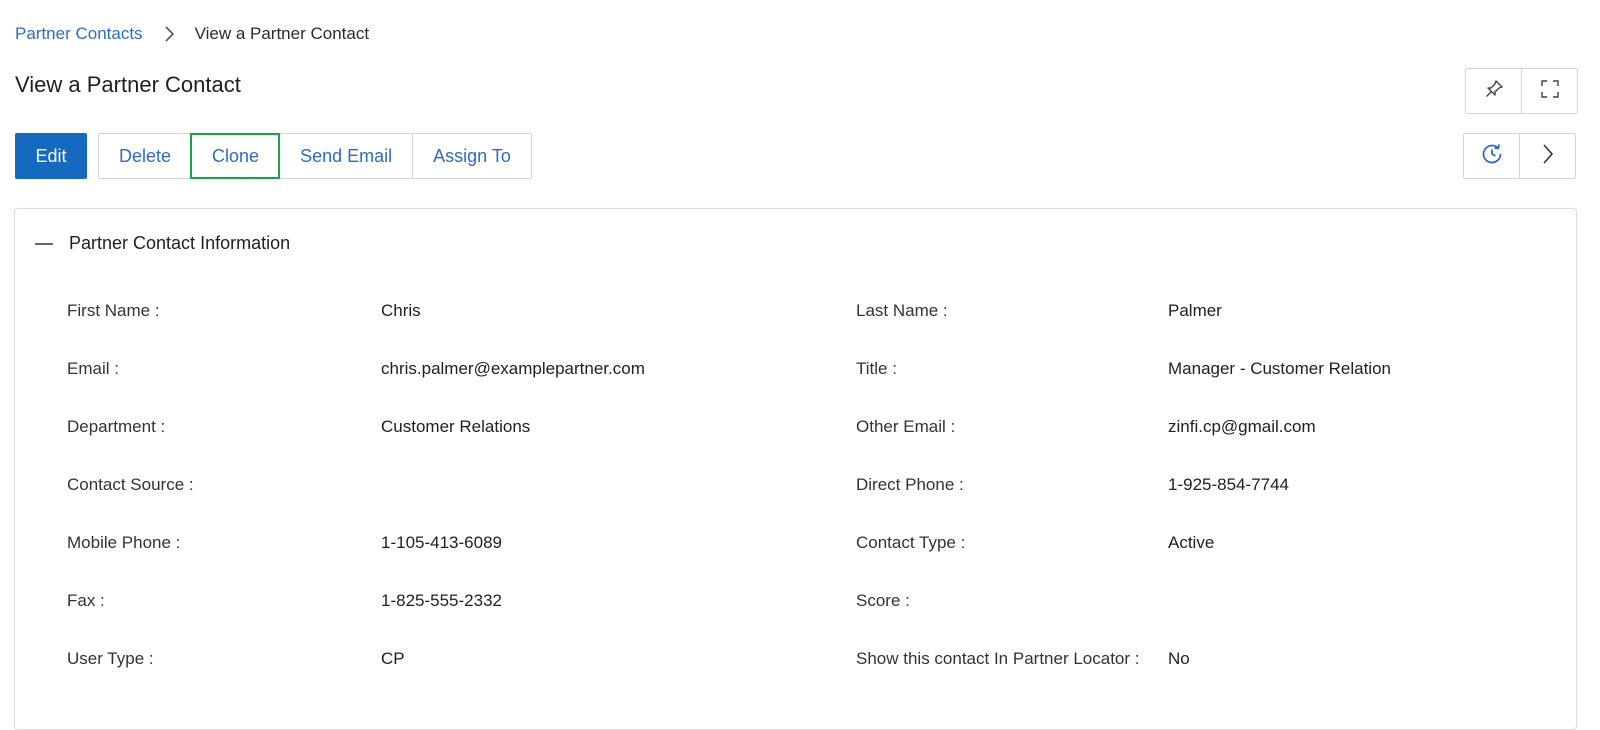  What do you see at coordinates (906, 426) in the screenshot?
I see `other-email-label: Other Email :` at bounding box center [906, 426].